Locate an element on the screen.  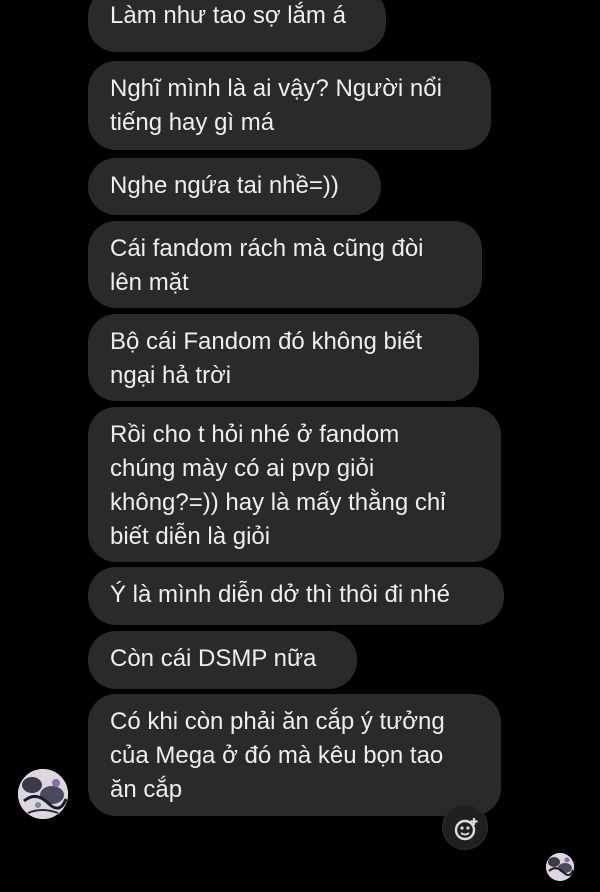
message-bubble: Còn cái DSMP nữa is located at coordinates (222, 660).